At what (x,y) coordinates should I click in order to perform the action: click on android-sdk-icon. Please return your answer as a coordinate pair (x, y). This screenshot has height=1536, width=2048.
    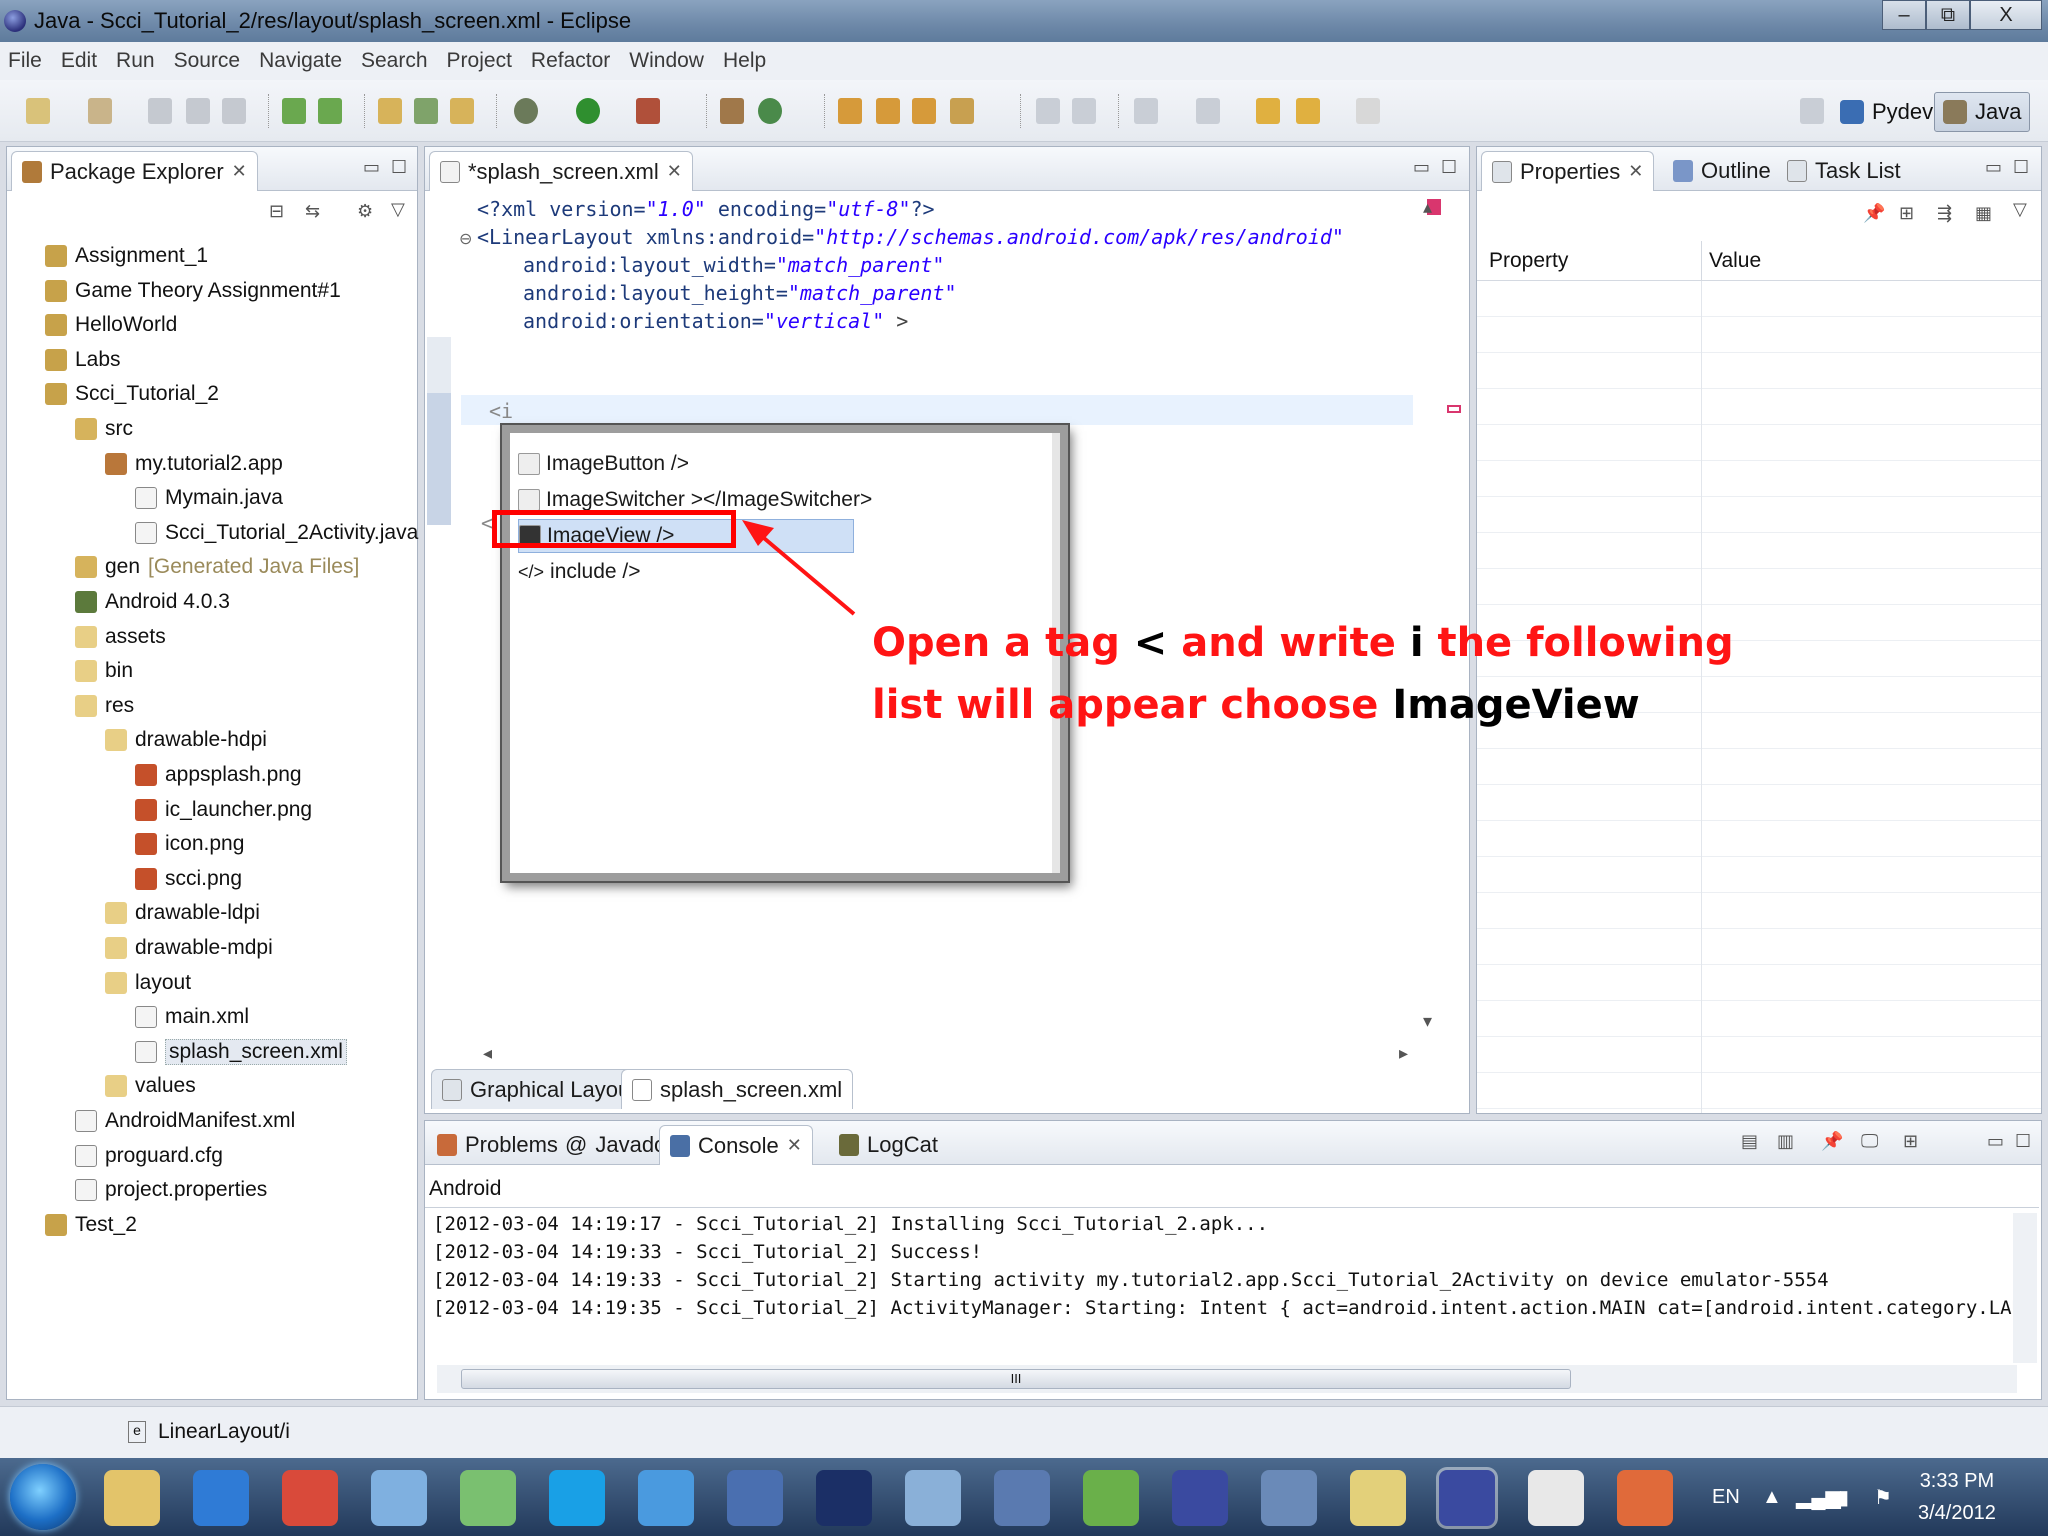
    Looking at the image, I should click on (294, 111).